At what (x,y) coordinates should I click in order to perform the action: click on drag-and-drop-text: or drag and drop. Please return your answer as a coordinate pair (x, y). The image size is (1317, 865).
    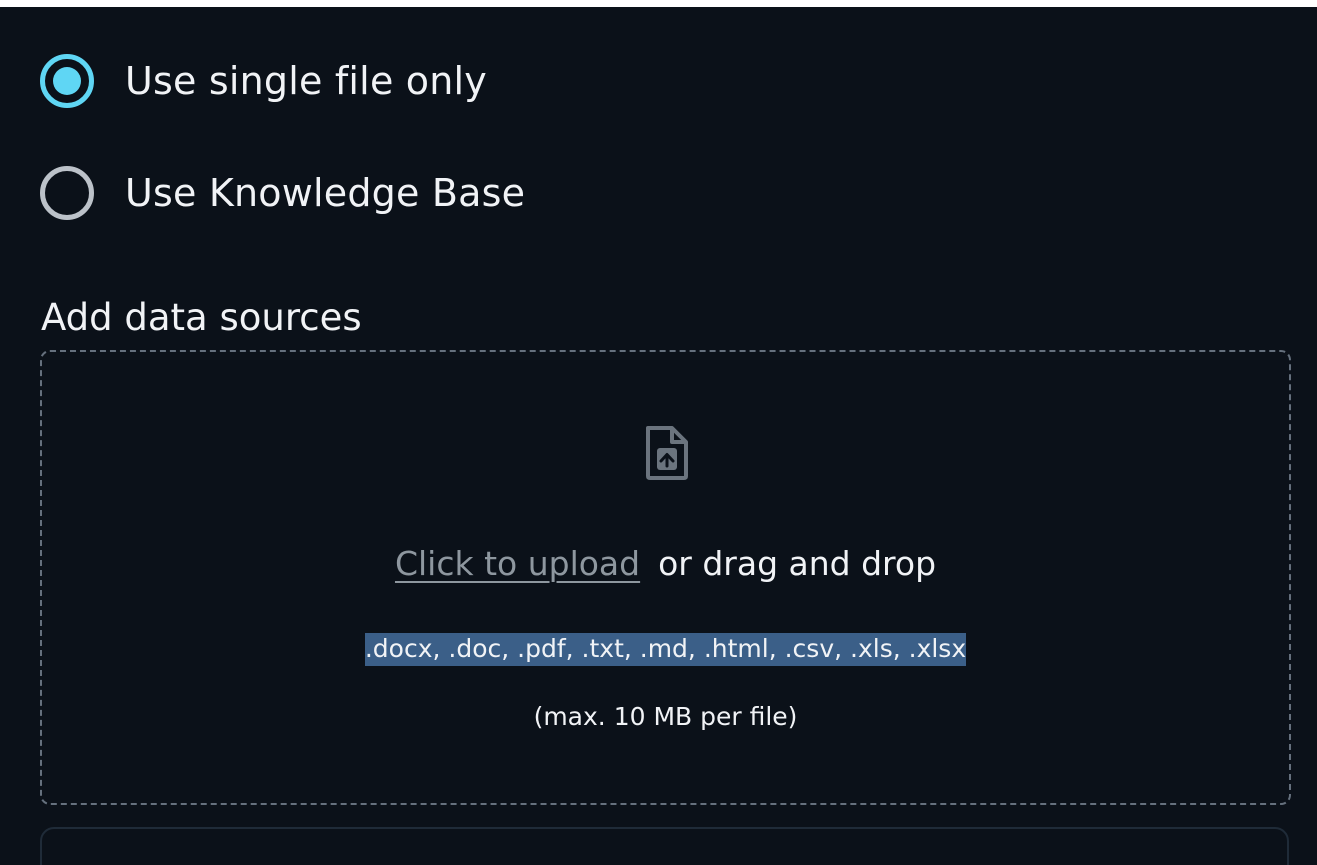
    Looking at the image, I should click on (797, 563).